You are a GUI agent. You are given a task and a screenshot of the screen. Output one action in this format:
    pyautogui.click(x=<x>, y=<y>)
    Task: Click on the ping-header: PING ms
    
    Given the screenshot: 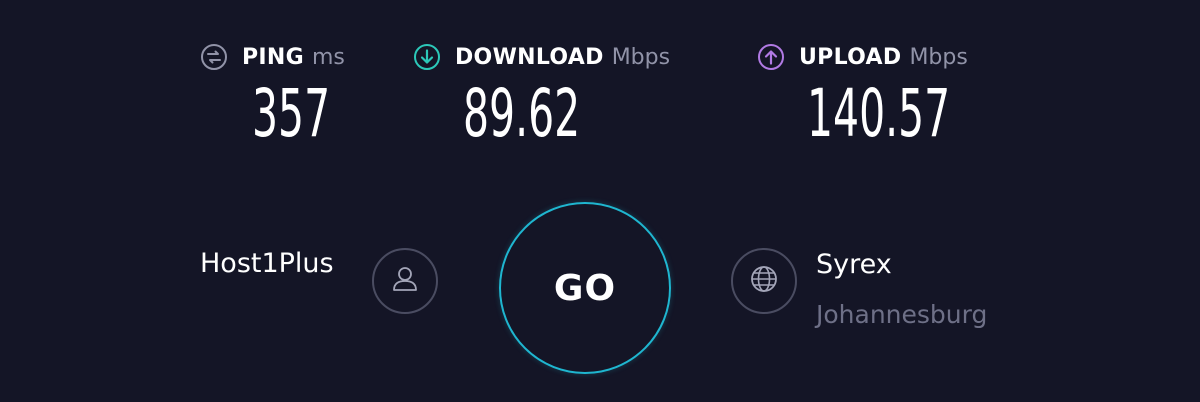 What is the action you would take?
    pyautogui.click(x=272, y=57)
    